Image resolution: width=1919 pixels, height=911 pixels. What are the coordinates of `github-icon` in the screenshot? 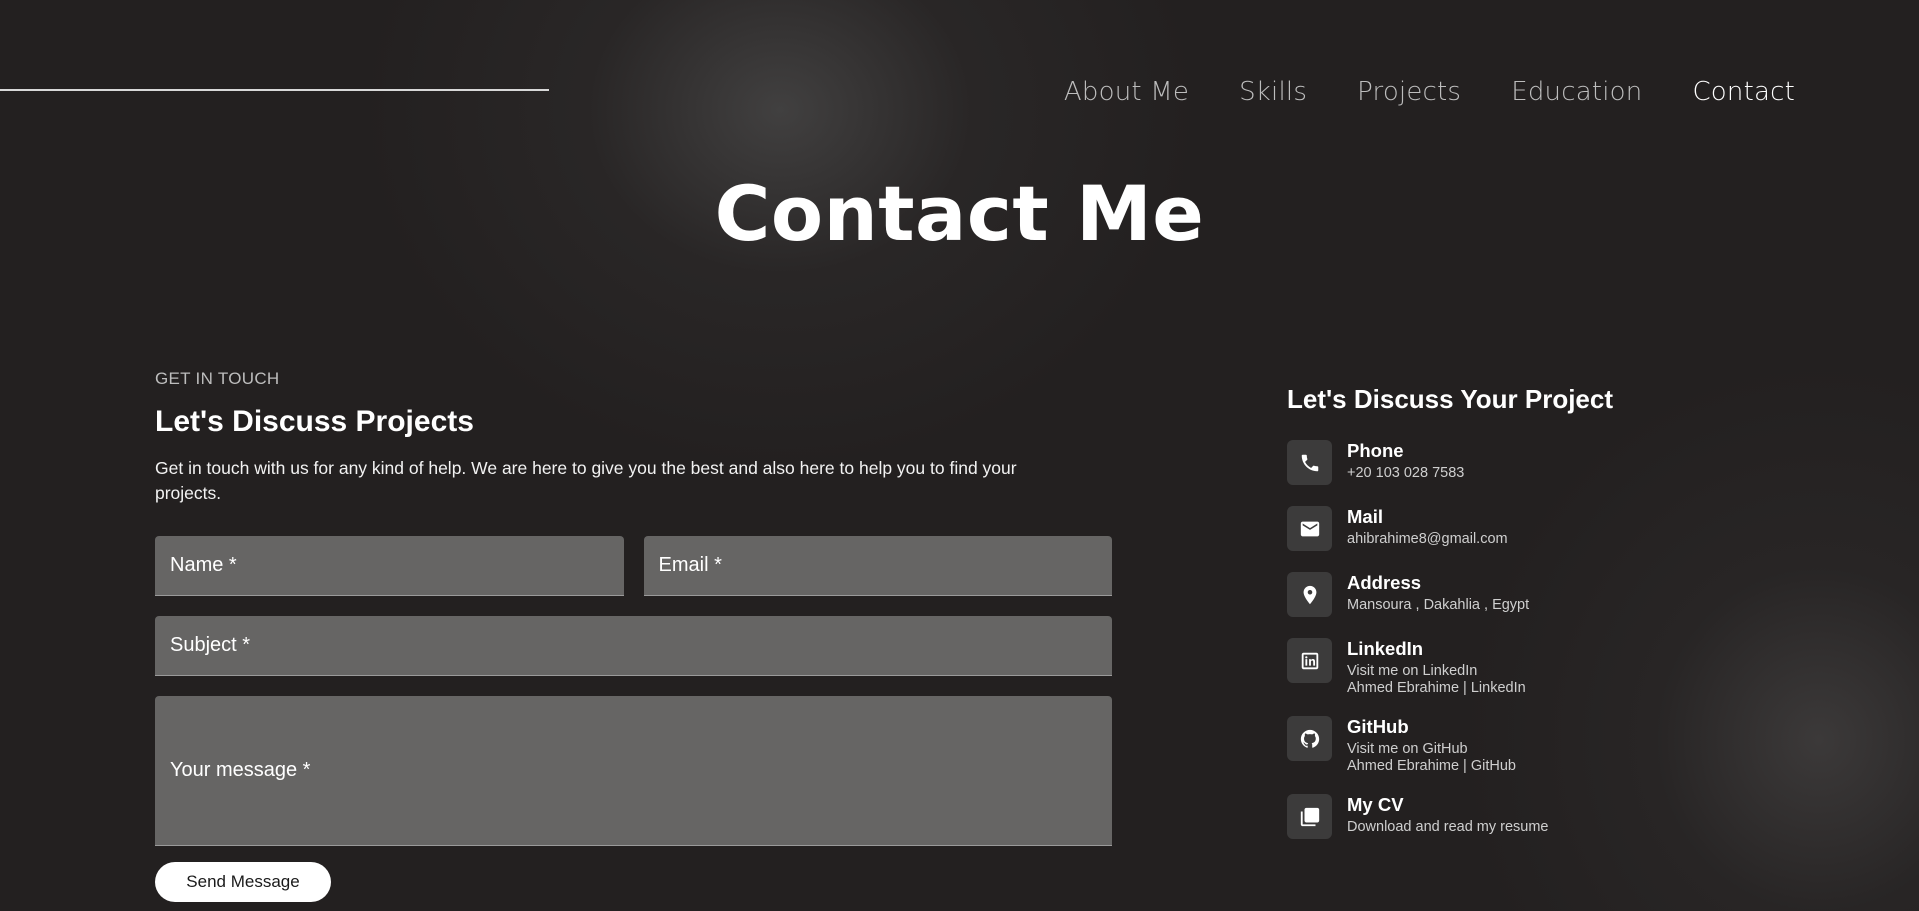 It's located at (1309, 738).